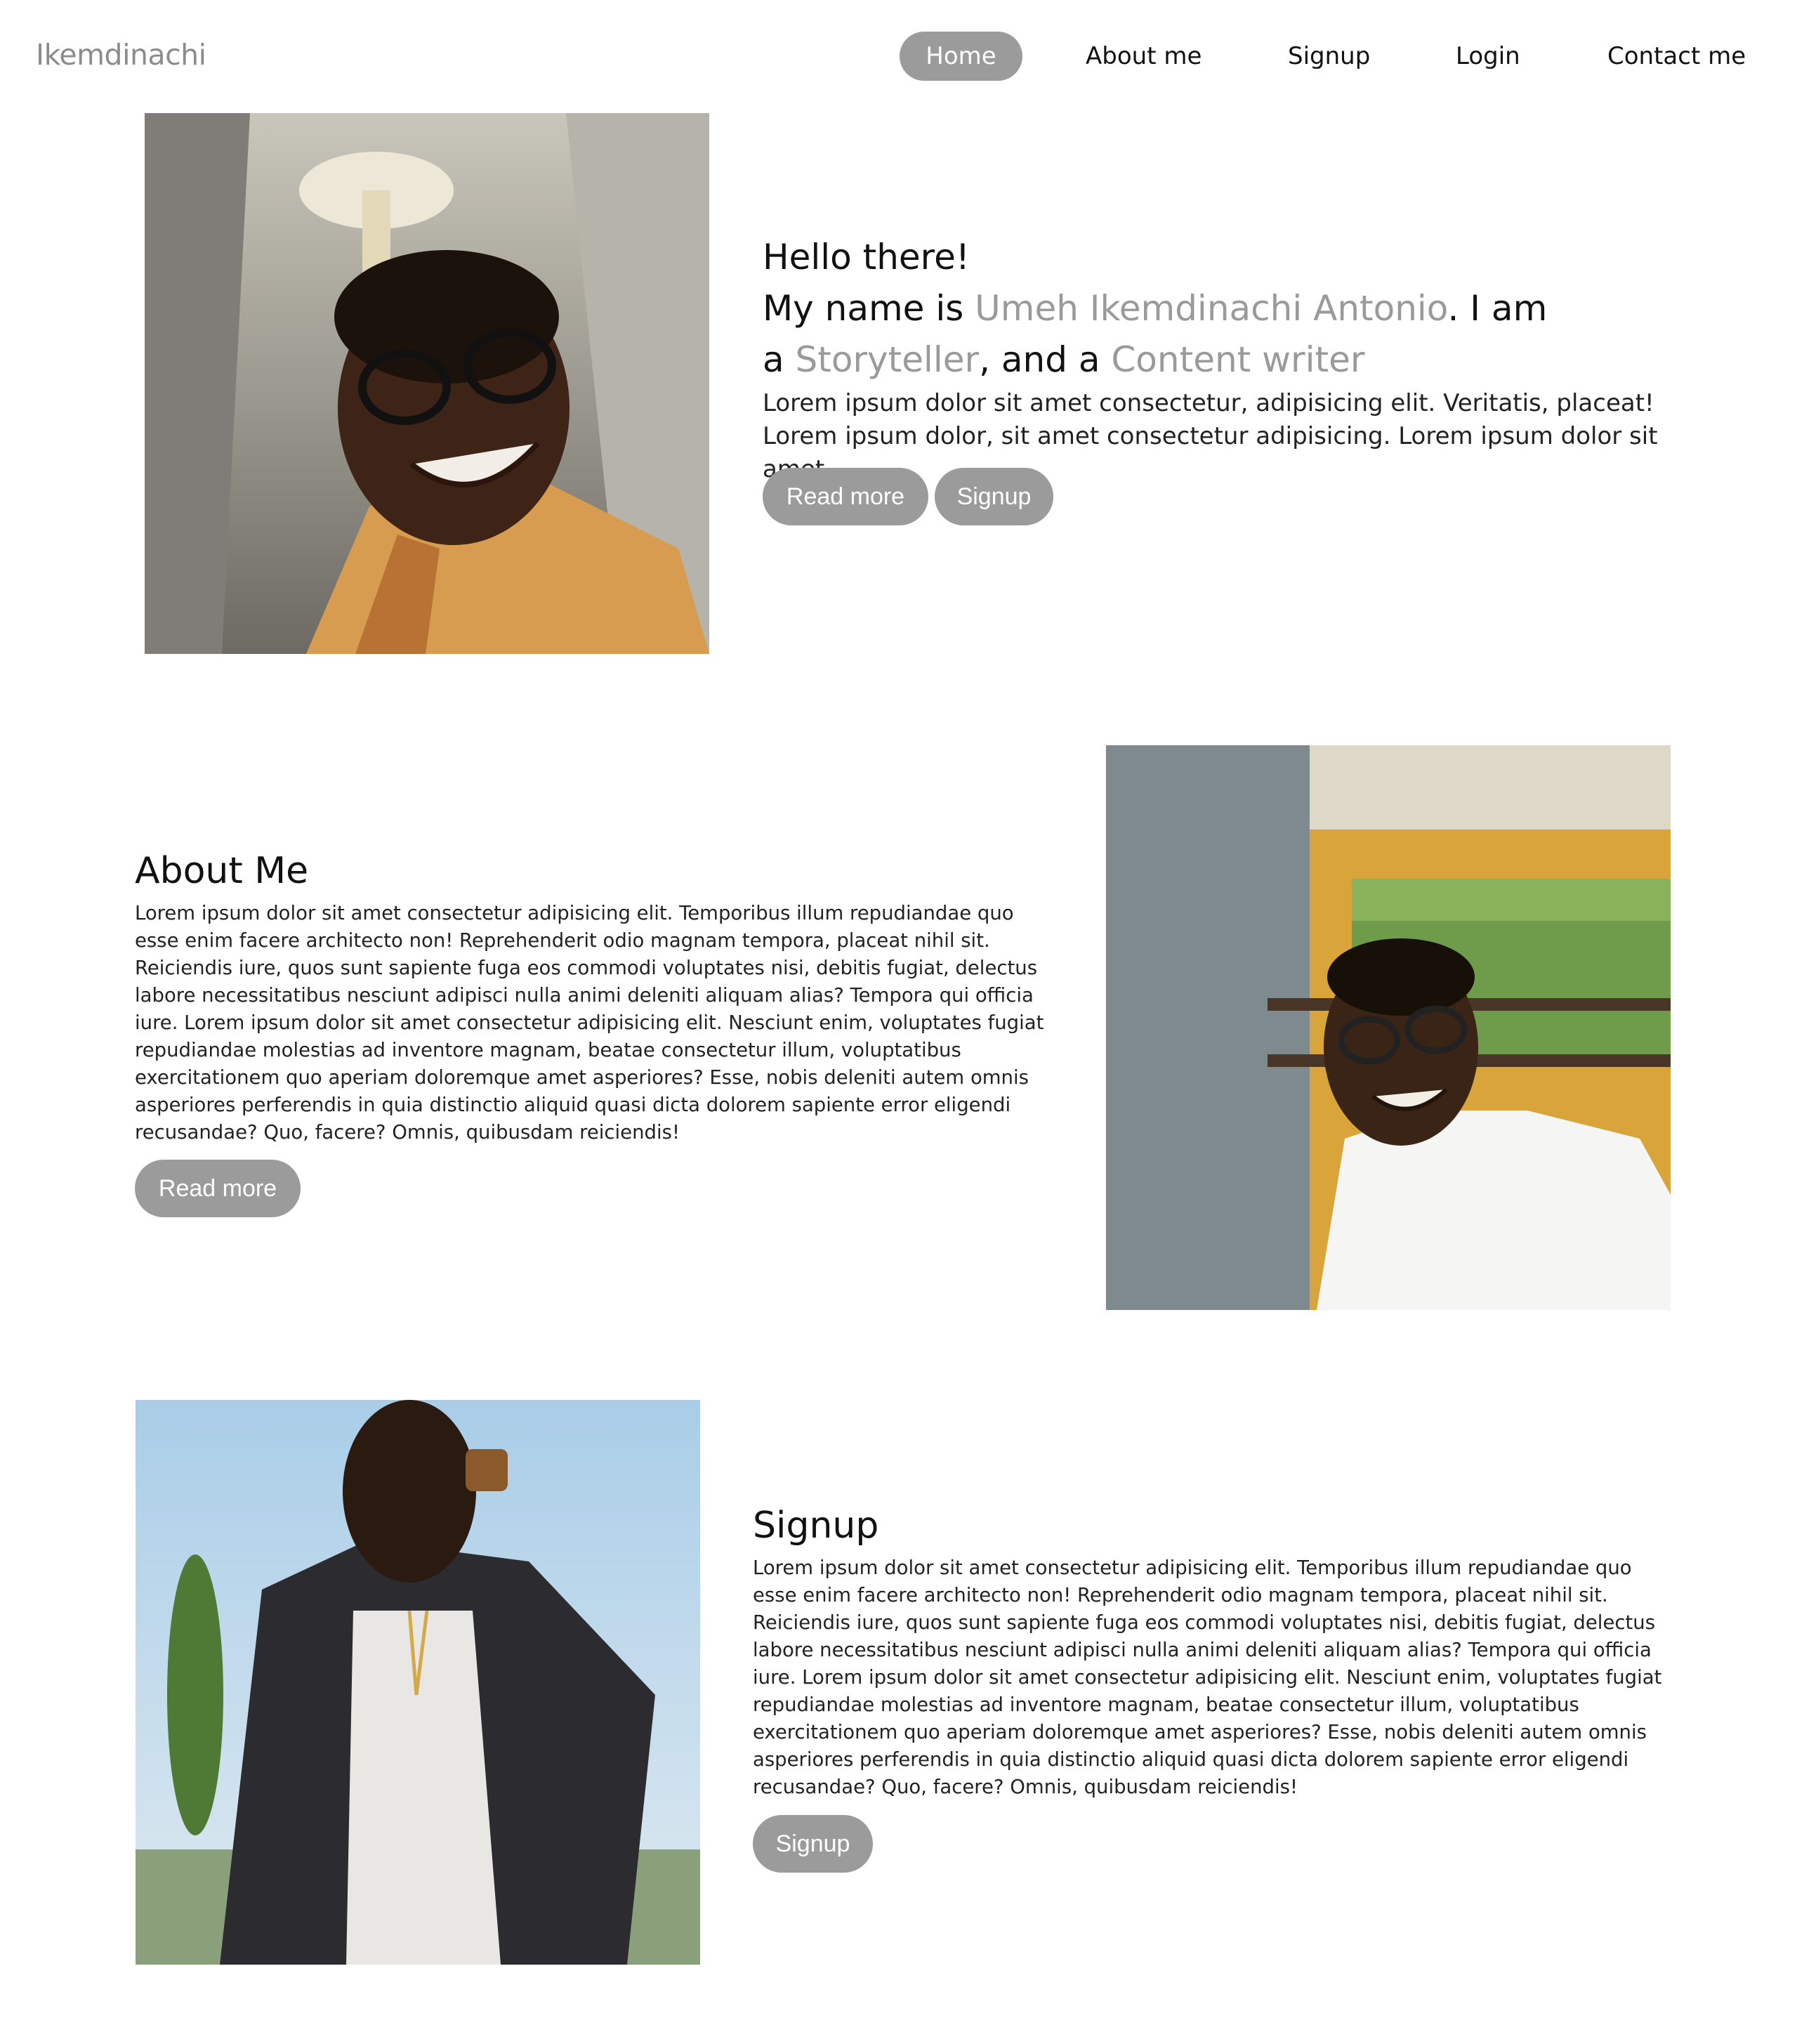 The height and width of the screenshot is (2044, 1797). What do you see at coordinates (1238, 359) in the screenshot?
I see `hero-role-content-writer: Content writer` at bounding box center [1238, 359].